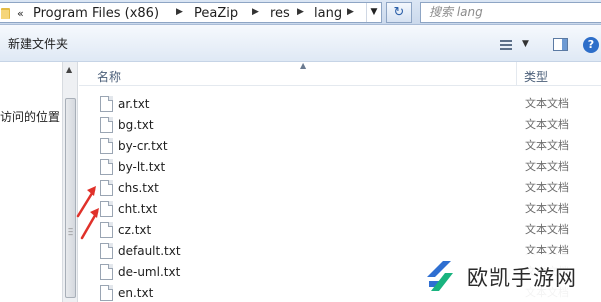  I want to click on crumb-peazip: PeaZip, so click(216, 13).